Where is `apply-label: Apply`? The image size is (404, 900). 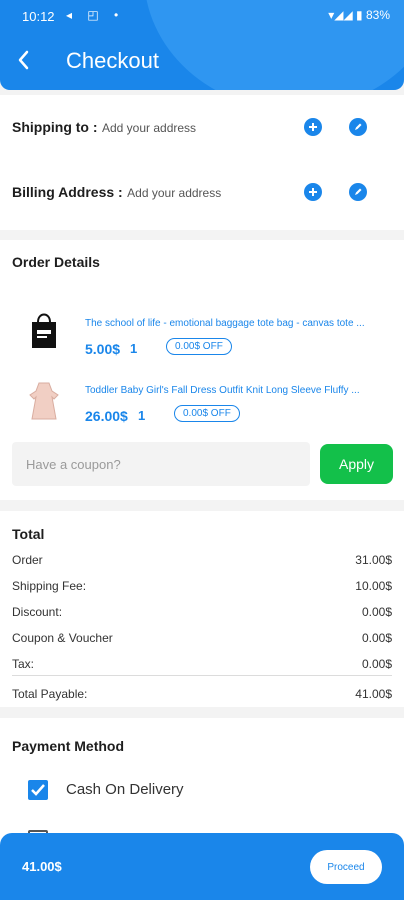 apply-label: Apply is located at coordinates (356, 464).